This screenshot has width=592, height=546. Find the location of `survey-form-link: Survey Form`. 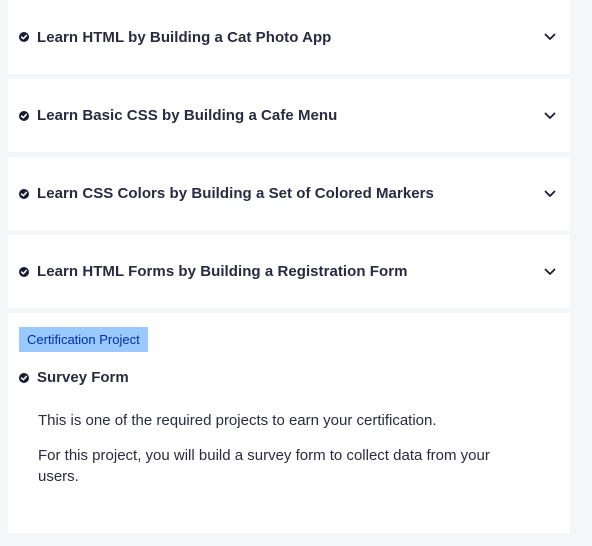

survey-form-link: Survey Form is located at coordinates (294, 377).